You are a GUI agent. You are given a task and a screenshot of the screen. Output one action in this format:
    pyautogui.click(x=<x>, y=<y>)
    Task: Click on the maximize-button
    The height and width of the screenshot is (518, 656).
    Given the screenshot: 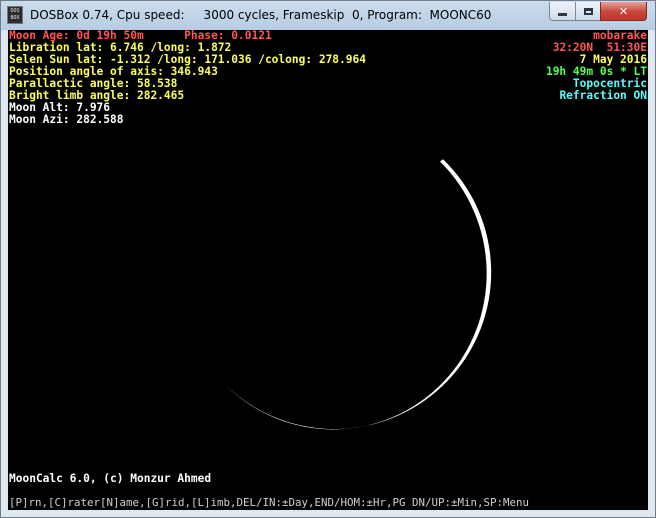 What is the action you would take?
    pyautogui.click(x=588, y=11)
    